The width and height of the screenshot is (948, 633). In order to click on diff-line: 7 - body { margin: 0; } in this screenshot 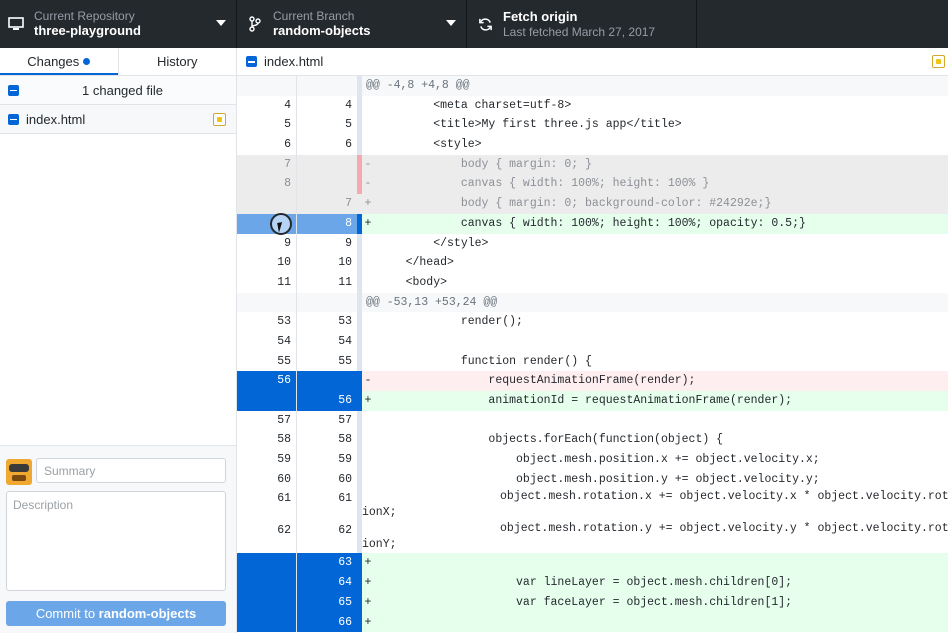, I will do `click(592, 164)`.